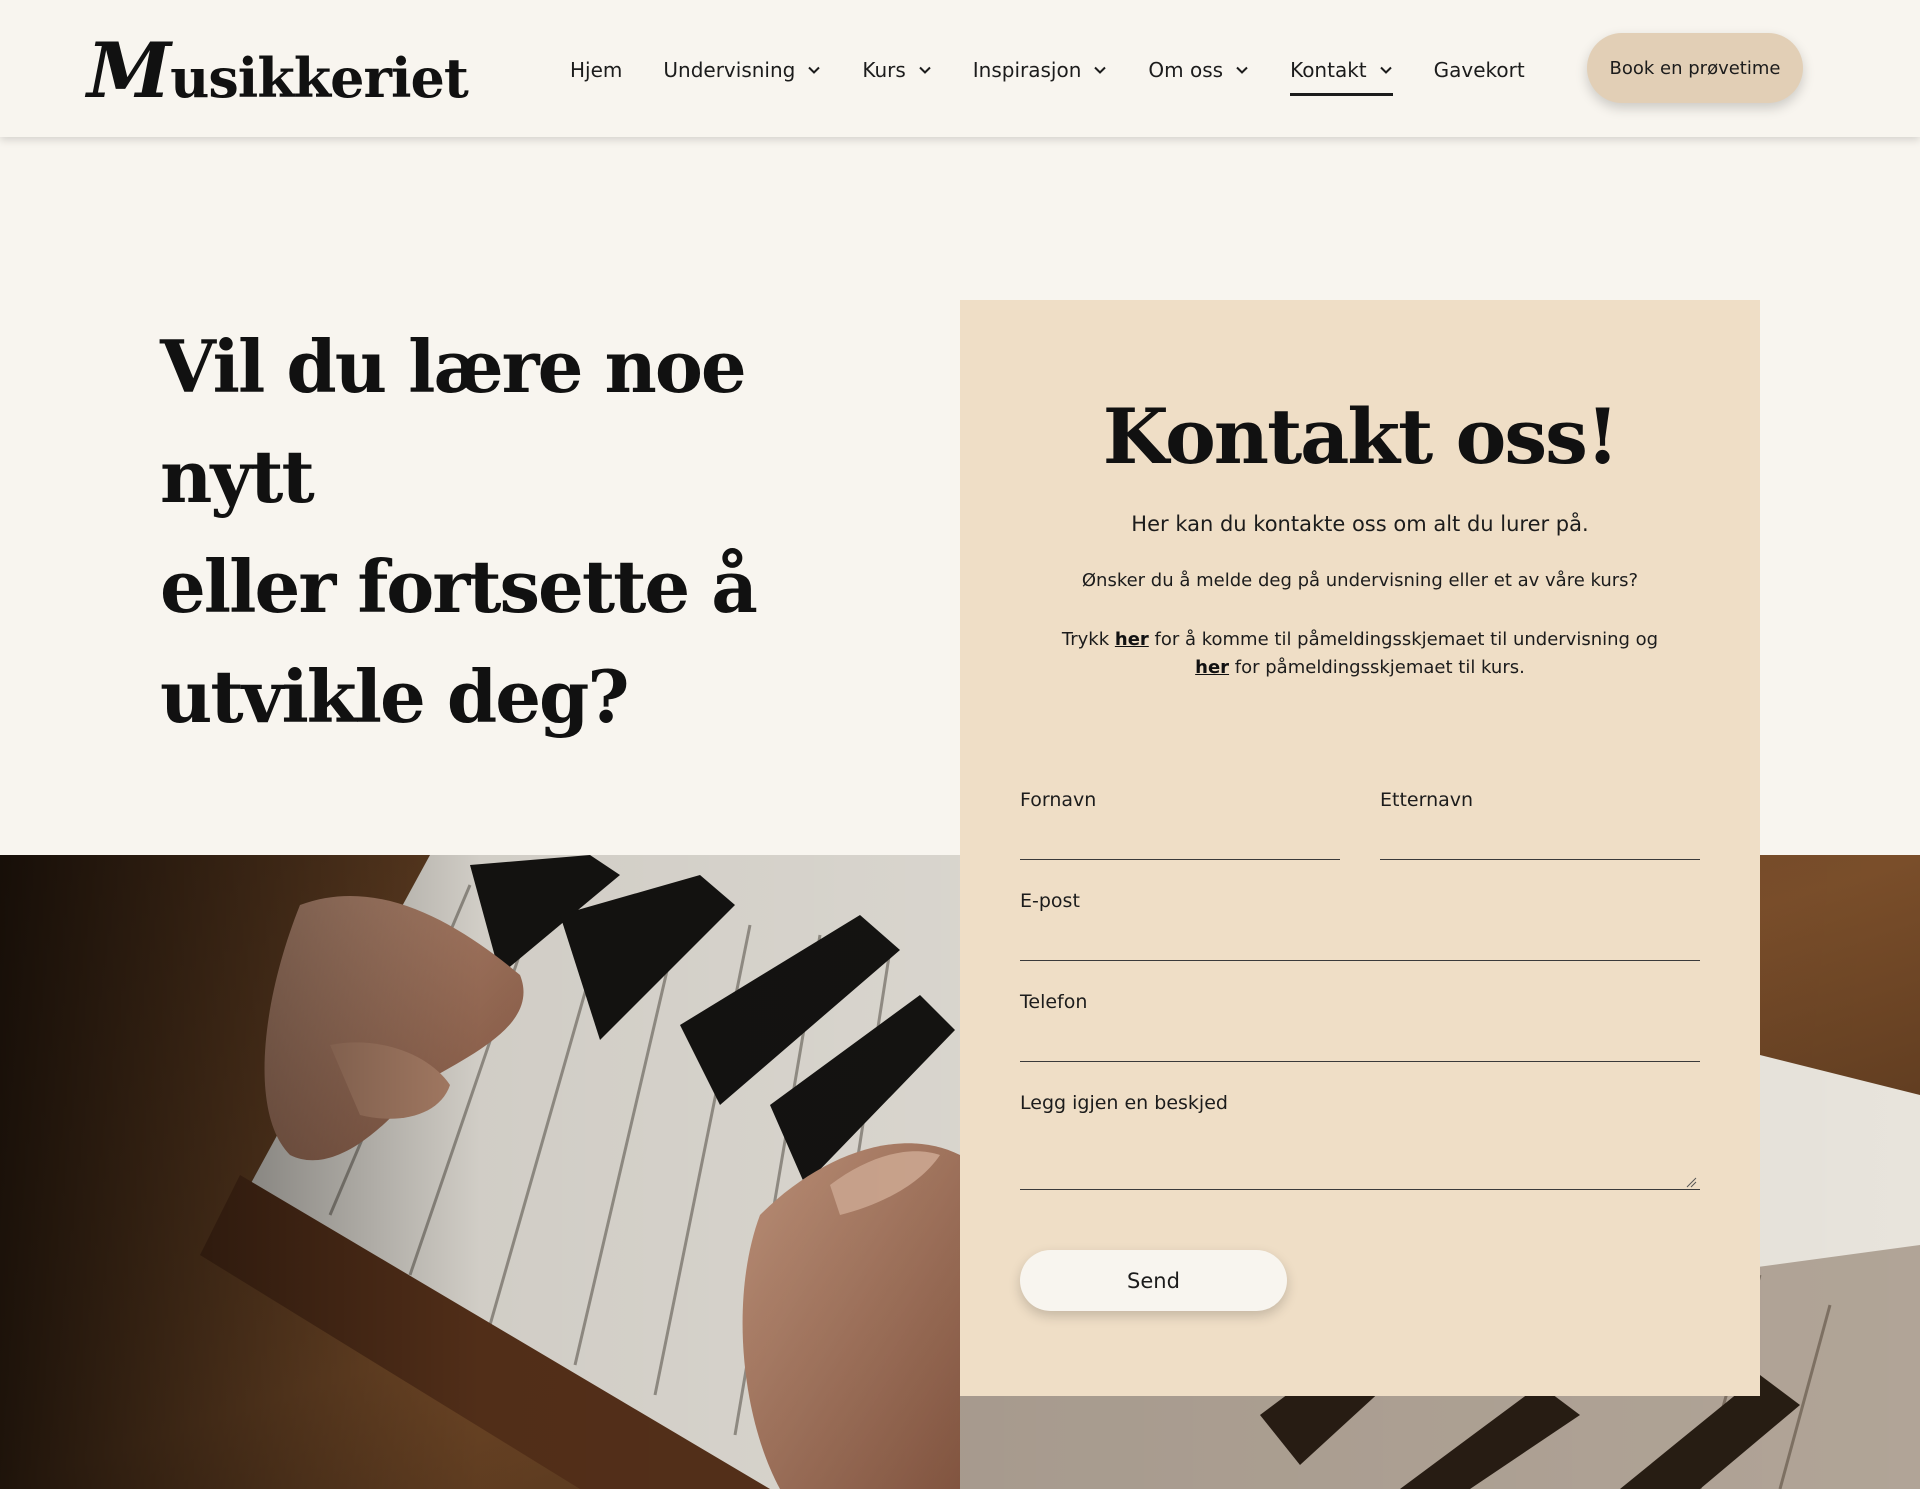 The image size is (1920, 1489). What do you see at coordinates (1360, 941) in the screenshot?
I see `email-input` at bounding box center [1360, 941].